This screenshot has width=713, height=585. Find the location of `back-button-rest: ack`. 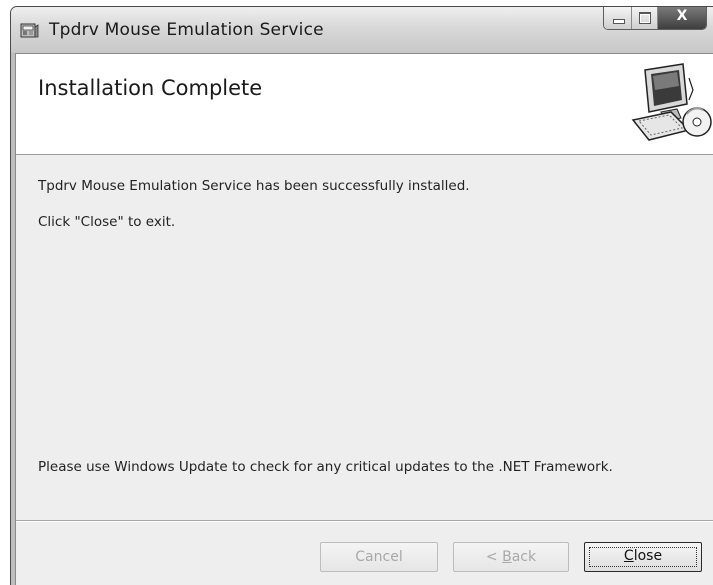

back-button-rest: ack is located at coordinates (524, 557).